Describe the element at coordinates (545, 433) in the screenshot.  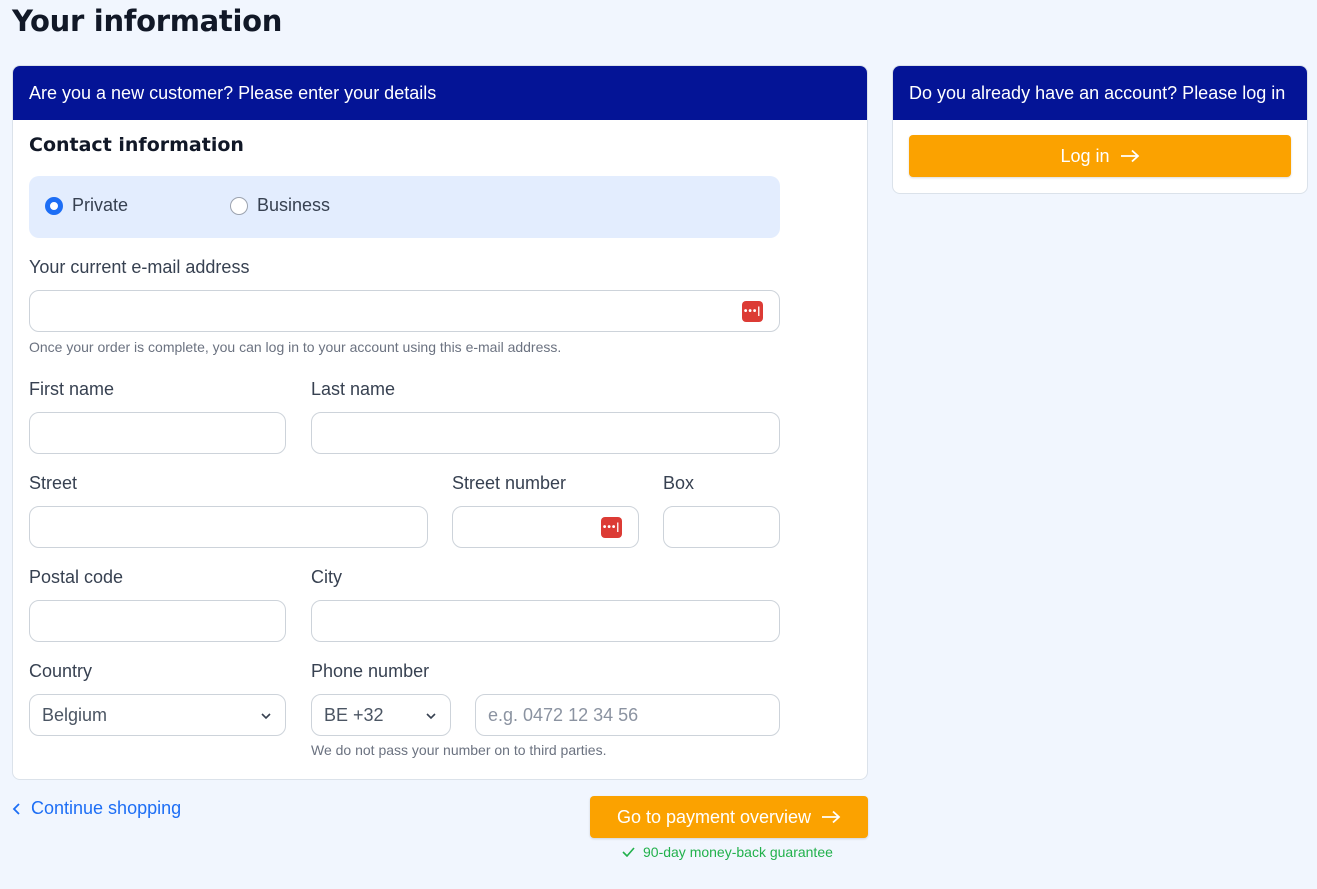
I see `last-name-field` at that location.